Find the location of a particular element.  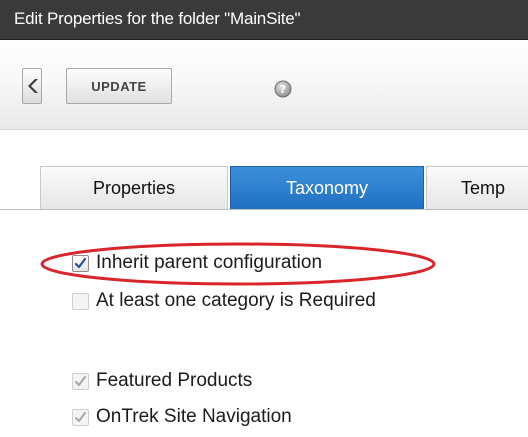

ontrek-site-navigation-label: OnTrek Site Navigation is located at coordinates (194, 416).